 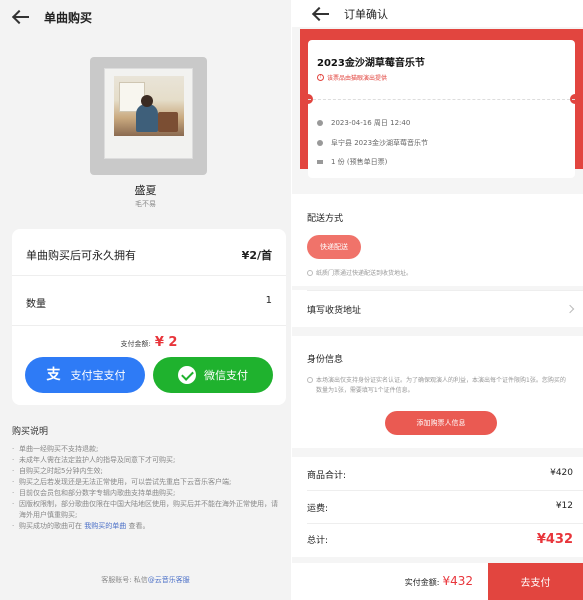 What do you see at coordinates (147, 471) in the screenshot?
I see `note-item: 自购买之时起5分钟内生效;` at bounding box center [147, 471].